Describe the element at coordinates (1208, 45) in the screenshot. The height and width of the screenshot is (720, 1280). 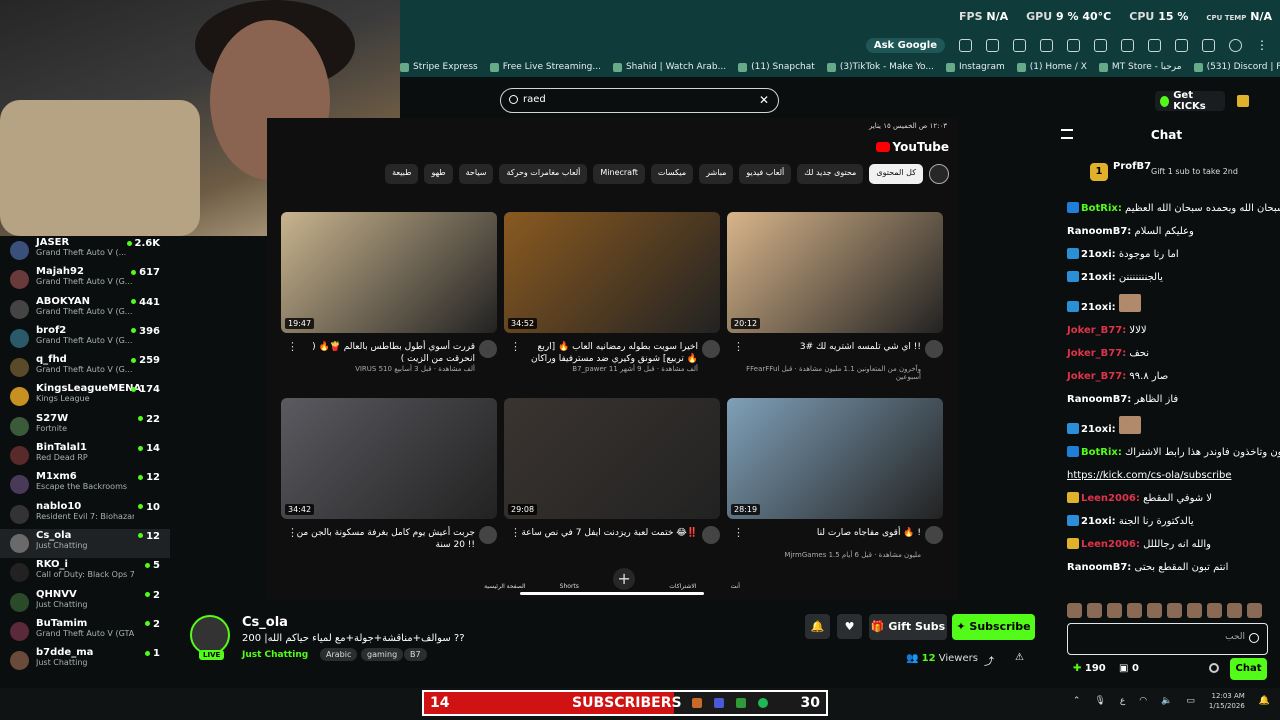
I see `reading-list-icon` at that location.